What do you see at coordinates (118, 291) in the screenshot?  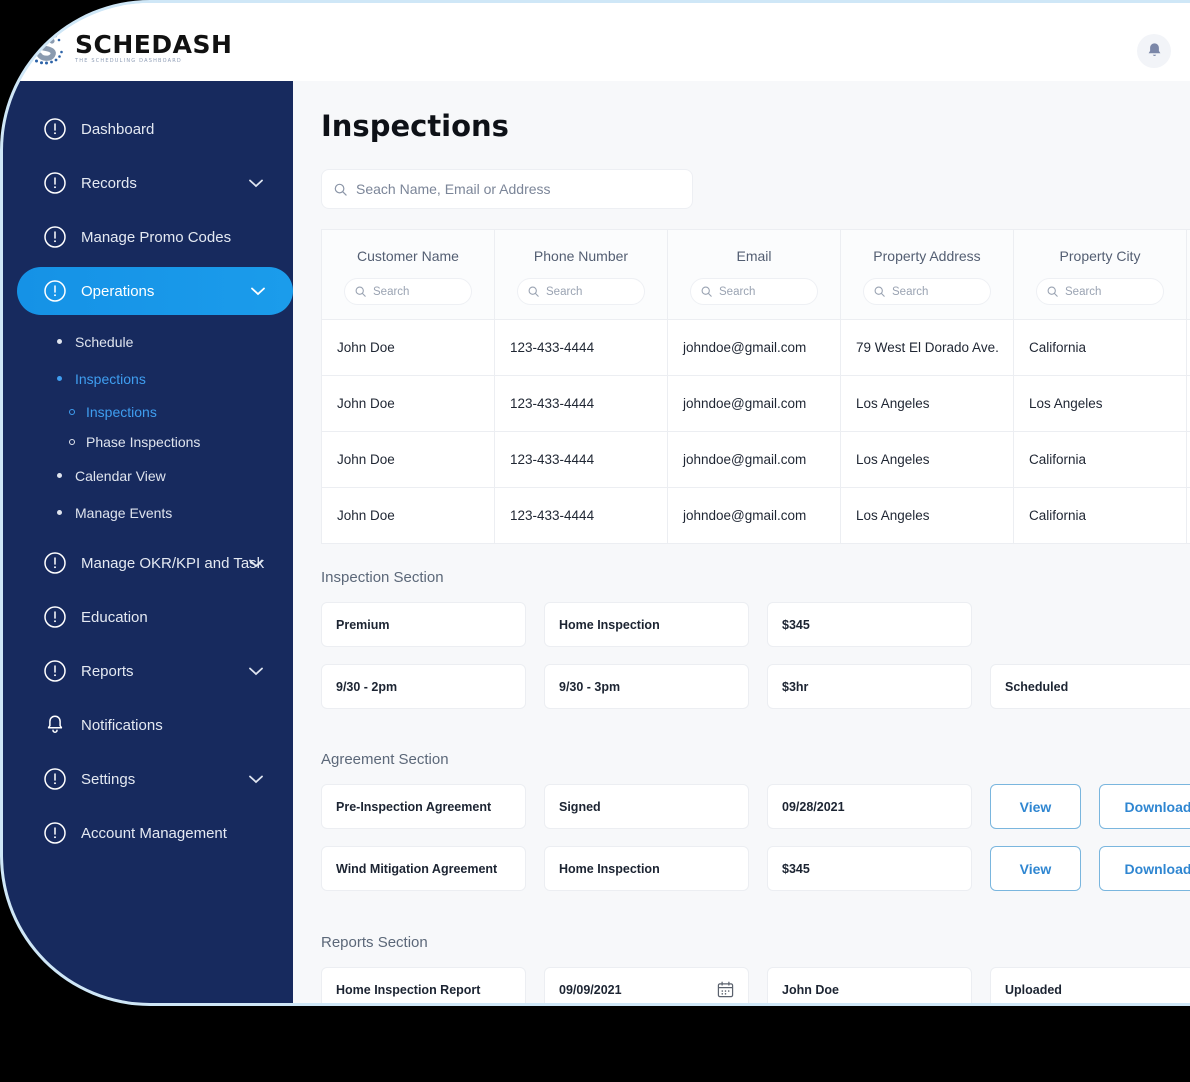 I see `sidebar-item-label: Operations` at bounding box center [118, 291].